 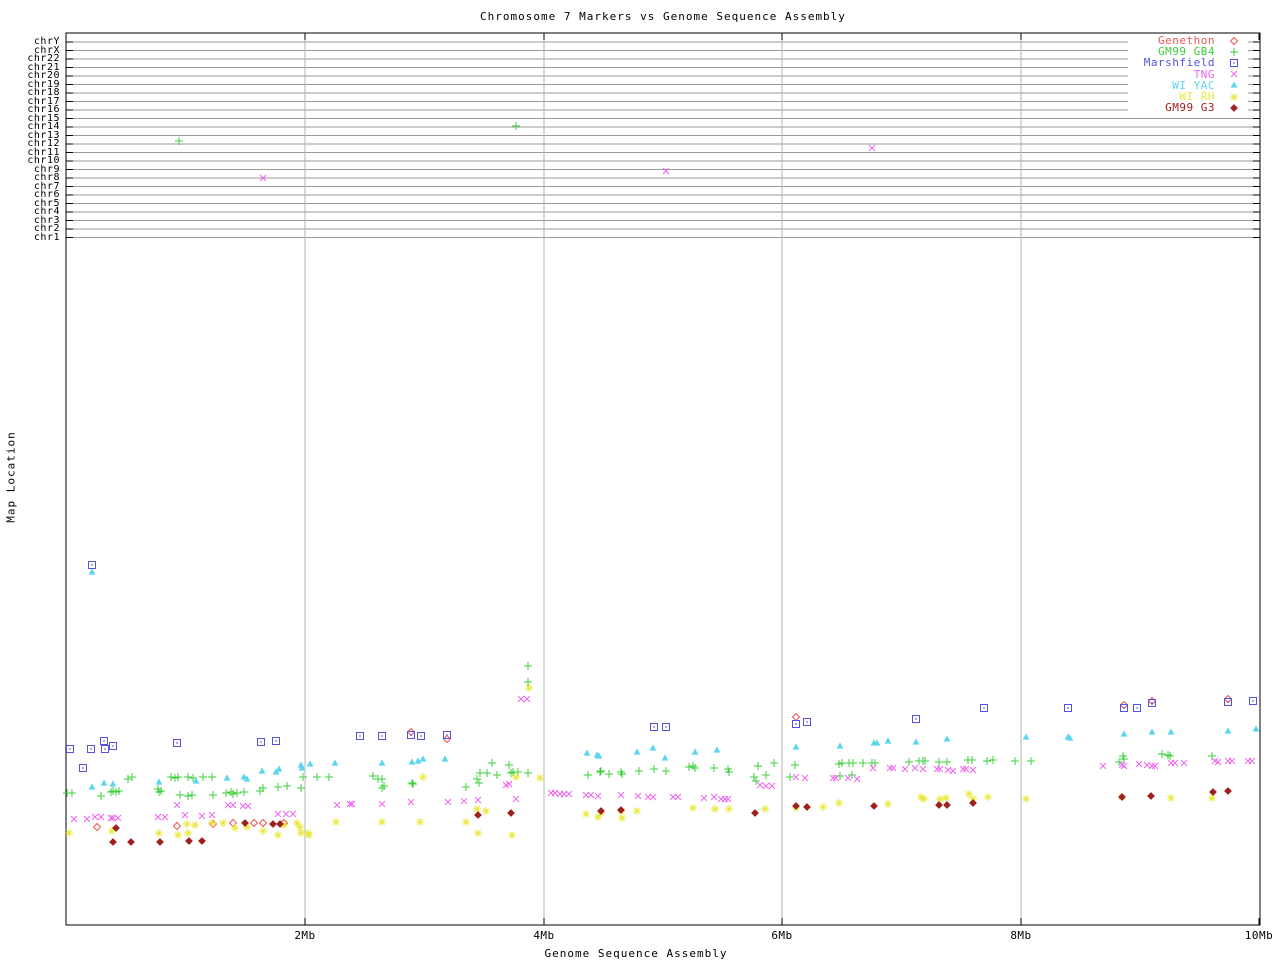 What do you see at coordinates (782, 935) in the screenshot?
I see `x-tick-label-6Mb: 6Mb` at bounding box center [782, 935].